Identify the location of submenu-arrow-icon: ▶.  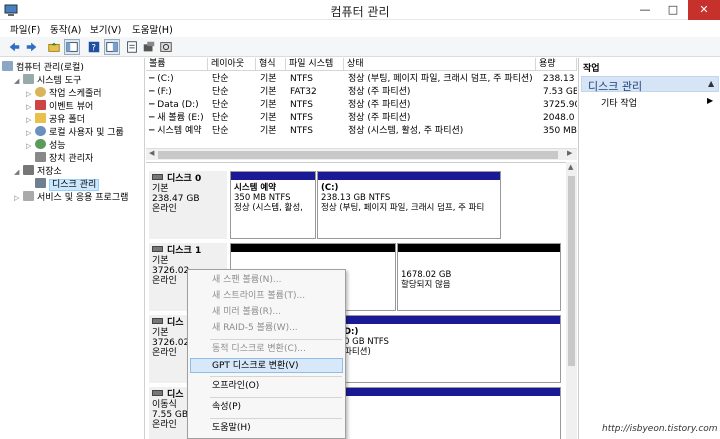
(710, 100).